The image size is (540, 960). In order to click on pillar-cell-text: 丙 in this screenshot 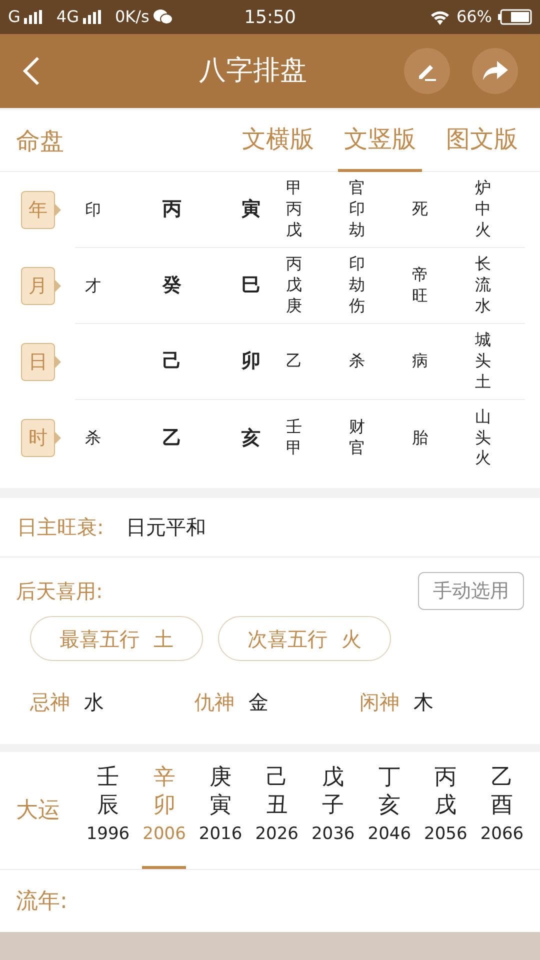, I will do `click(172, 209)`.